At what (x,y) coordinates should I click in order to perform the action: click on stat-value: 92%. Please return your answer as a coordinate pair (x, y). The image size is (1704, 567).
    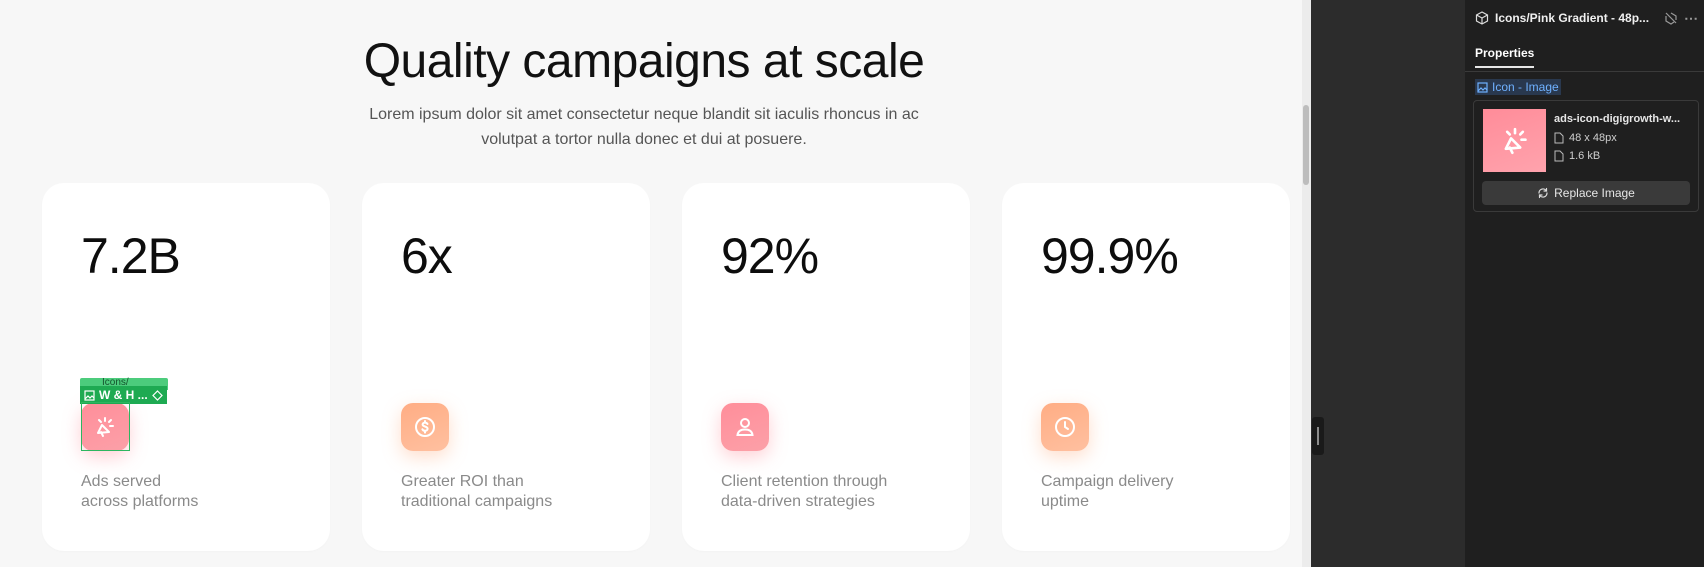
    Looking at the image, I should click on (770, 256).